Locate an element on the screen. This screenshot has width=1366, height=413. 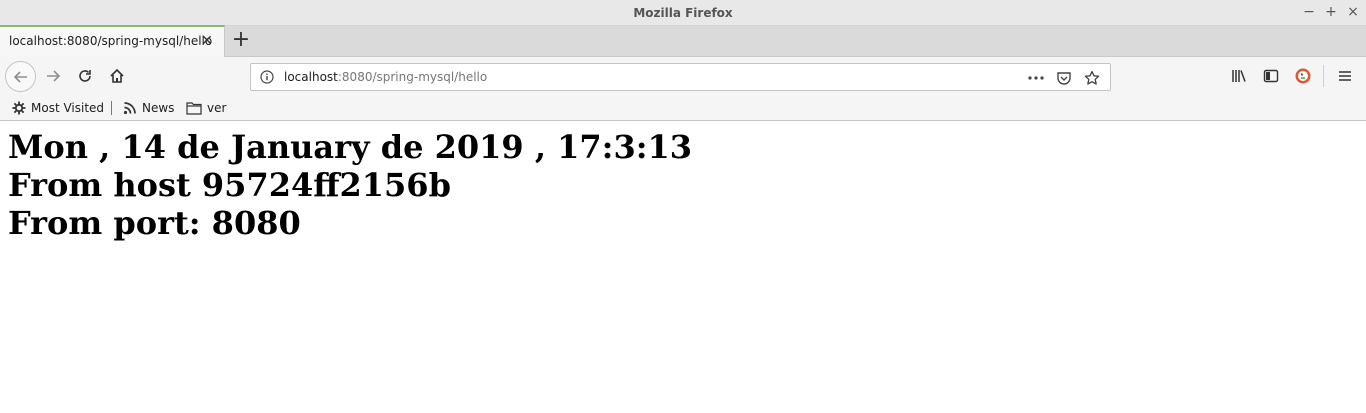
tab-title: localhost:8080/spring-mysql/hello is located at coordinates (111, 41).